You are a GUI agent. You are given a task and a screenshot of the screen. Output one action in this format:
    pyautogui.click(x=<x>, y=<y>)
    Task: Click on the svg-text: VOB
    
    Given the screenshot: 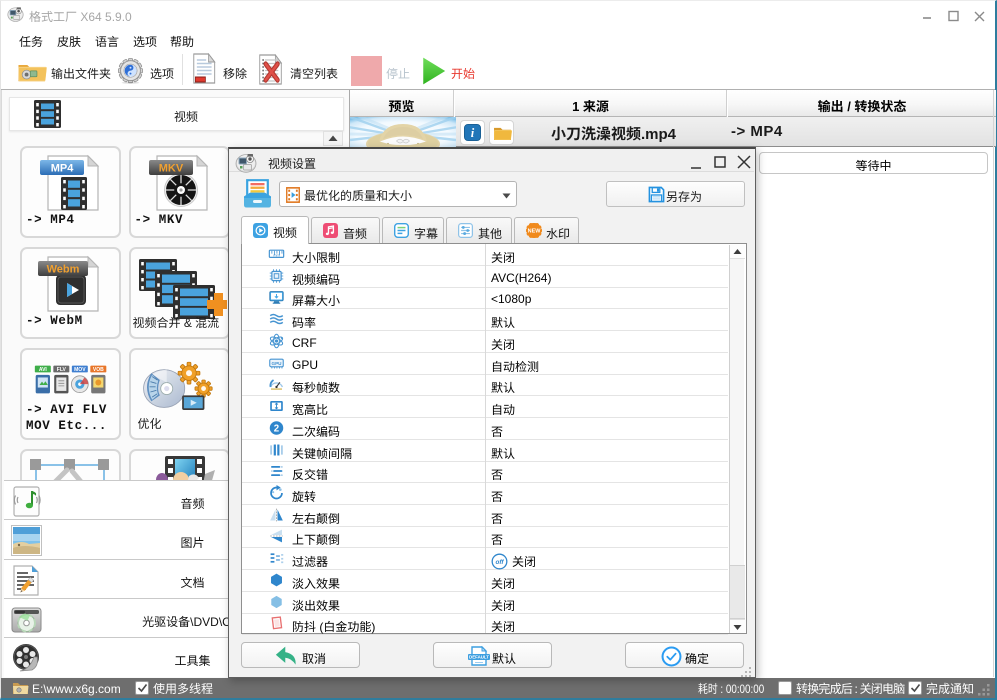 What is the action you would take?
    pyautogui.click(x=98, y=370)
    